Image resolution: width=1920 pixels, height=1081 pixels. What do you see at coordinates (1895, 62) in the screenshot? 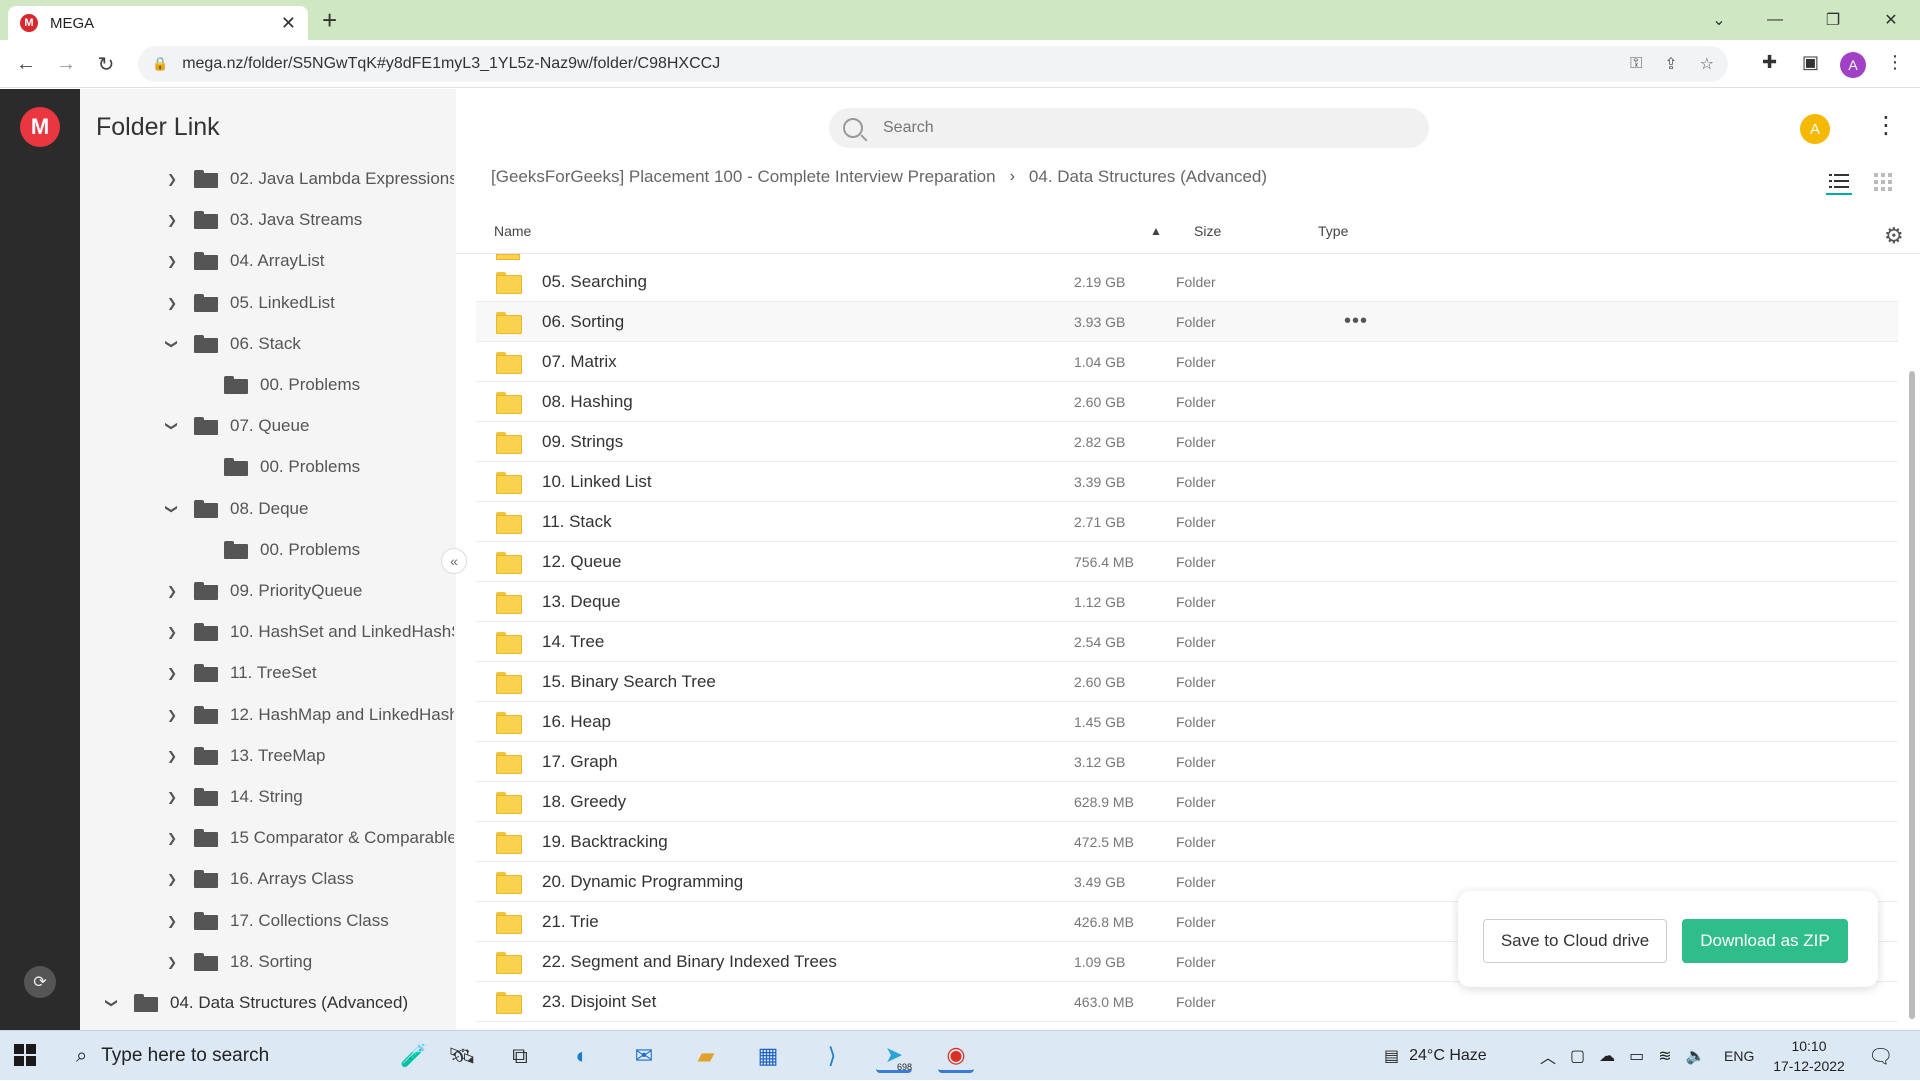
I see `browser-menu-icon: ⋮` at bounding box center [1895, 62].